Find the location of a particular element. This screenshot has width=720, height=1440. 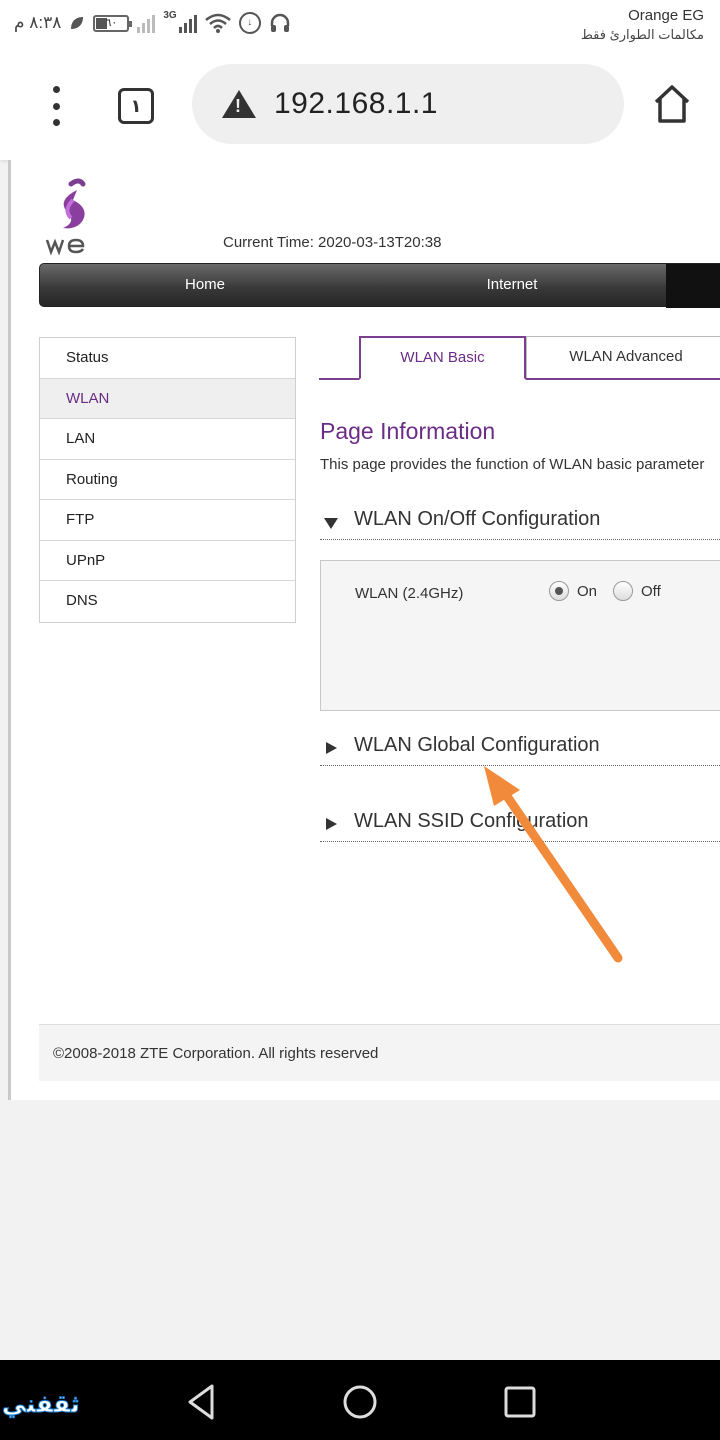

battery-icon: ٦٠ is located at coordinates (113, 23).